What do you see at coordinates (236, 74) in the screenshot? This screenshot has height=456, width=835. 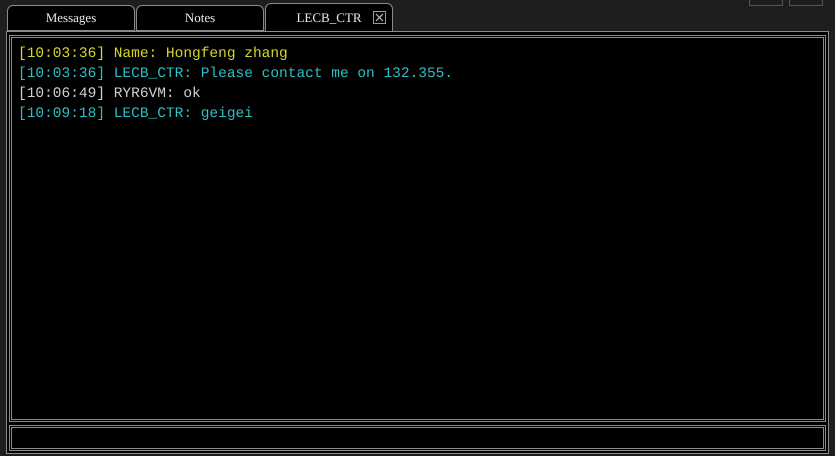 I see `chat-message: [10:03:36] LECB_CTR: Please contact me on 132.355.` at bounding box center [236, 74].